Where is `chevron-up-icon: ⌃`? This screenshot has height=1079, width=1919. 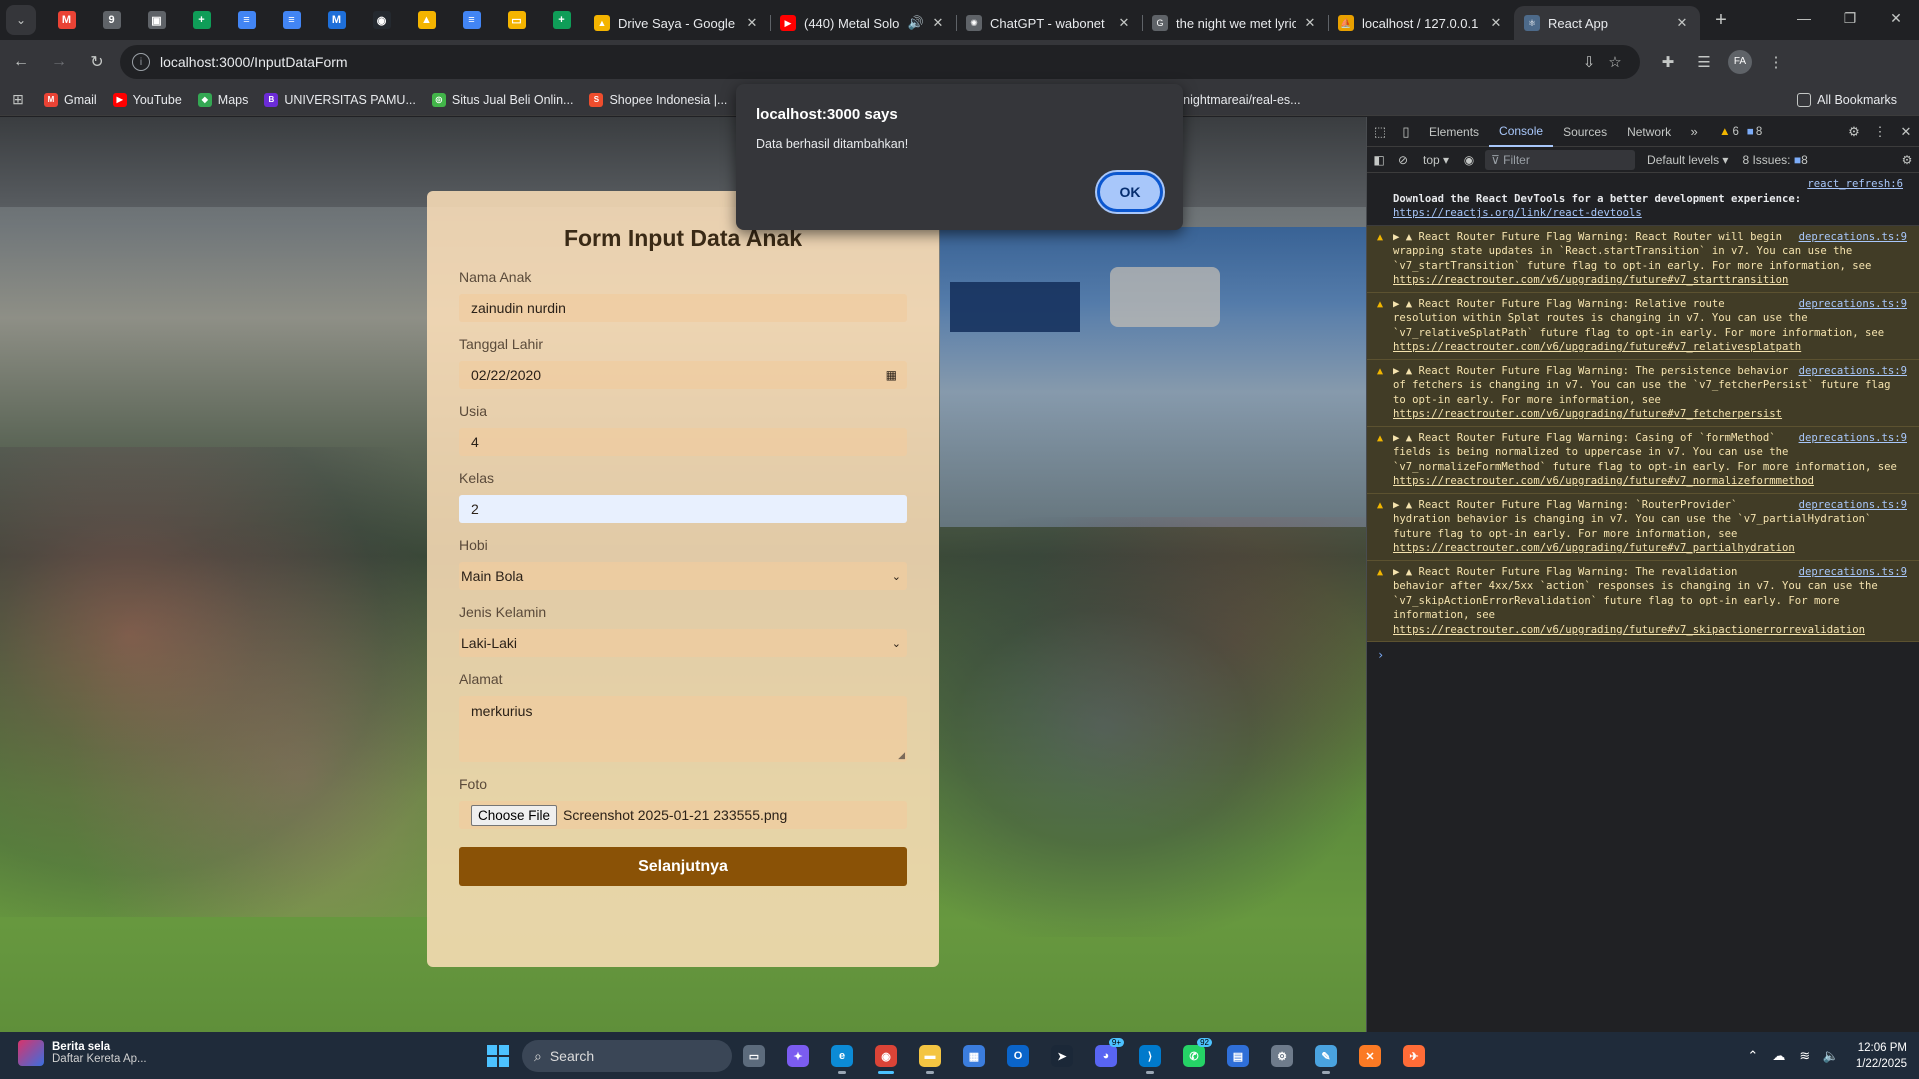
chevron-up-icon: ⌃ is located at coordinates (1753, 1056).